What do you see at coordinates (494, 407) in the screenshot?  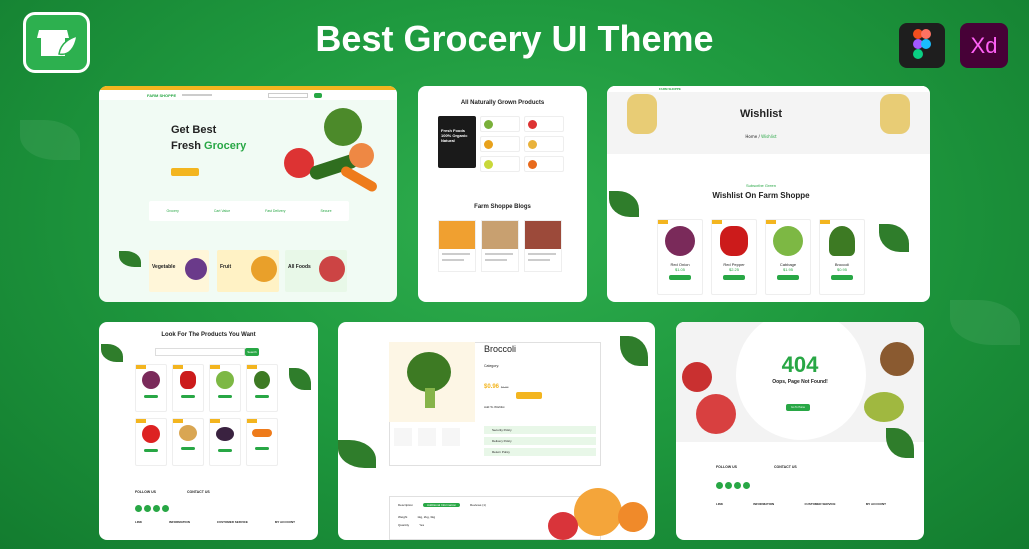 I see `wishlist-link: Add To Wishlist` at bounding box center [494, 407].